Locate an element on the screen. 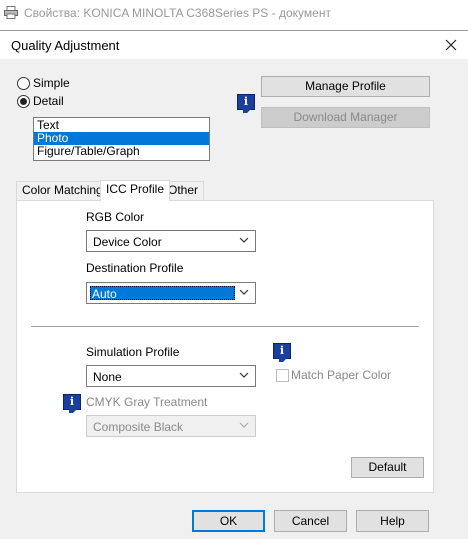 Image resolution: width=468 pixels, height=539 pixels. destination-profile-label: Destination Profile is located at coordinates (135, 268).